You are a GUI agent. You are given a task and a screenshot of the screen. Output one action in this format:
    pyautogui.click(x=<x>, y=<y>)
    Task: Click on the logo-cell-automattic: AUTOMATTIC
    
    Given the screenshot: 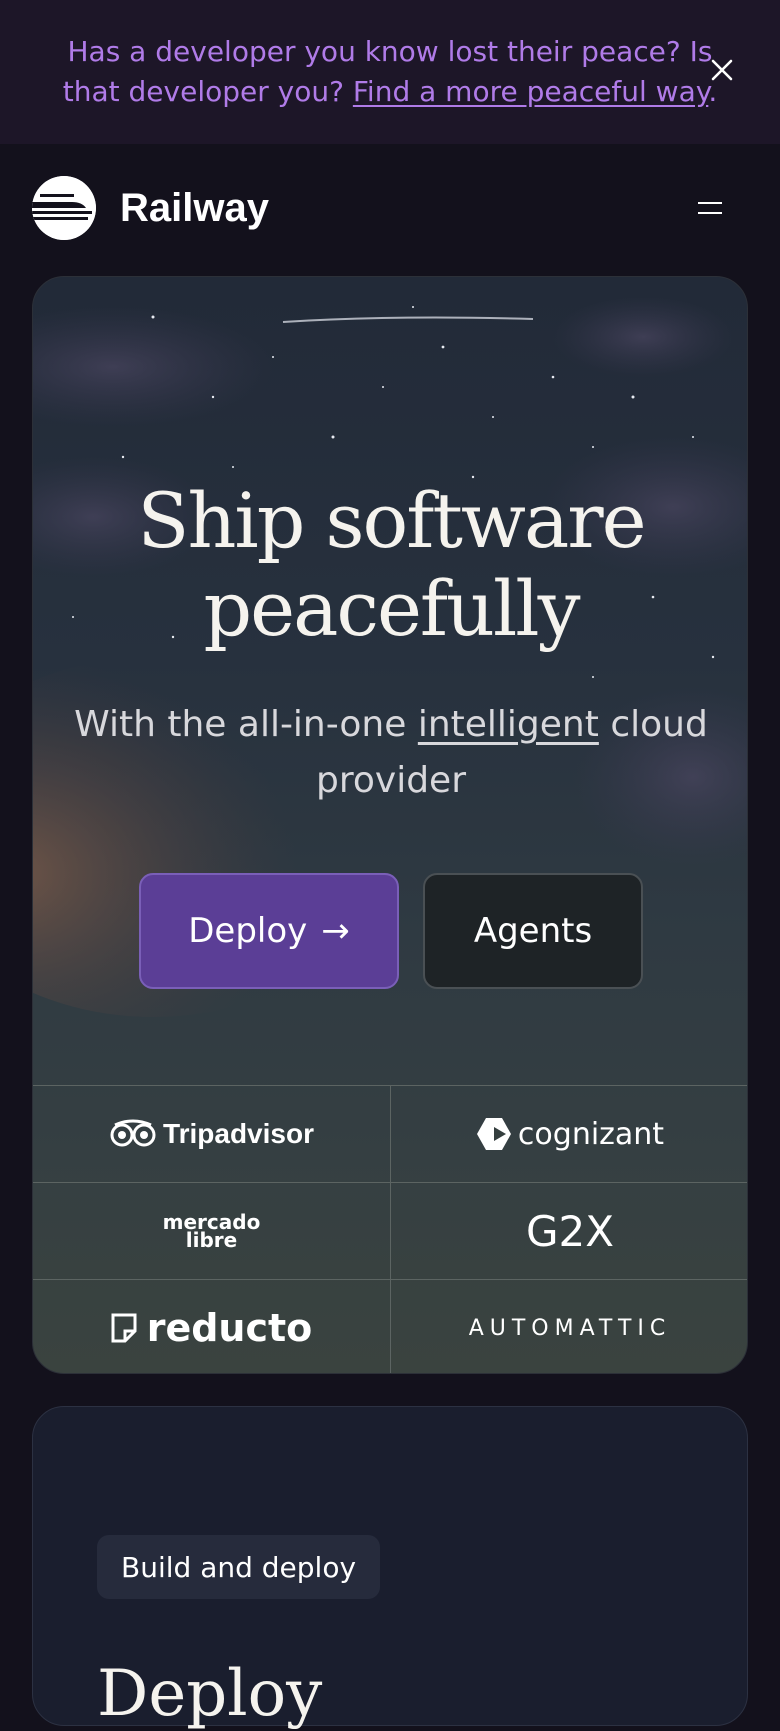 What is the action you would take?
    pyautogui.click(x=569, y=1326)
    